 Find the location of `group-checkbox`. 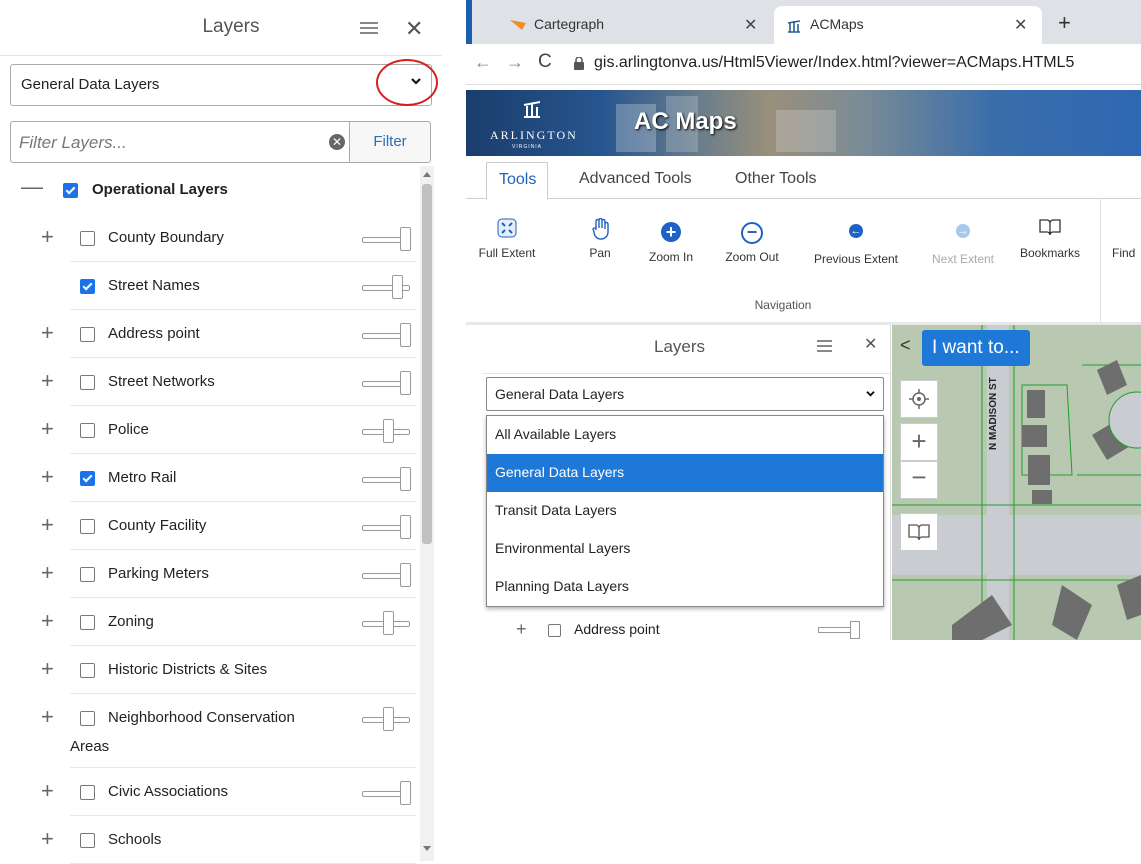

group-checkbox is located at coordinates (70, 190).